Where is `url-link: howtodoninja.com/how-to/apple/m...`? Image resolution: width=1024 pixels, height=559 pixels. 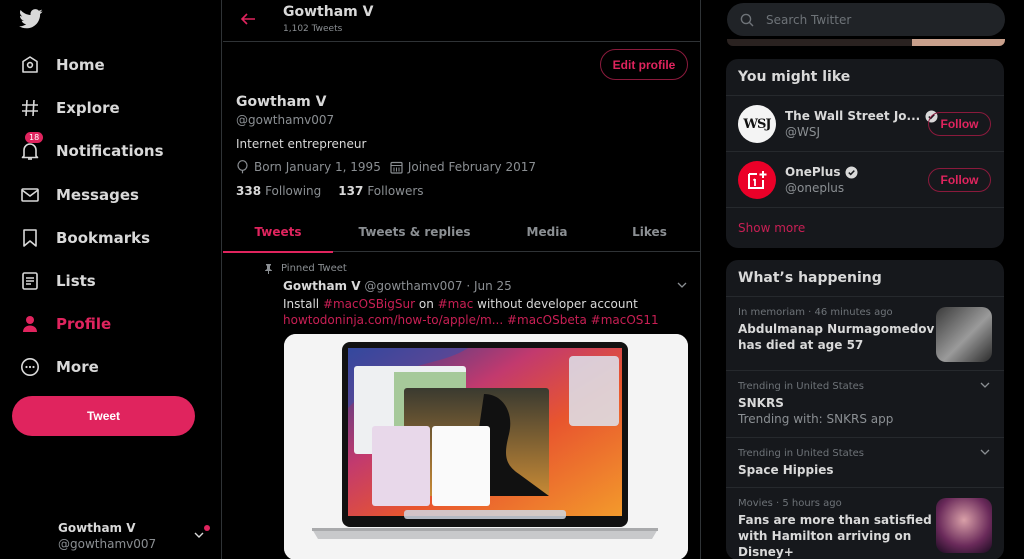 url-link: howtodoninja.com/how-to/apple/m... is located at coordinates (393, 320).